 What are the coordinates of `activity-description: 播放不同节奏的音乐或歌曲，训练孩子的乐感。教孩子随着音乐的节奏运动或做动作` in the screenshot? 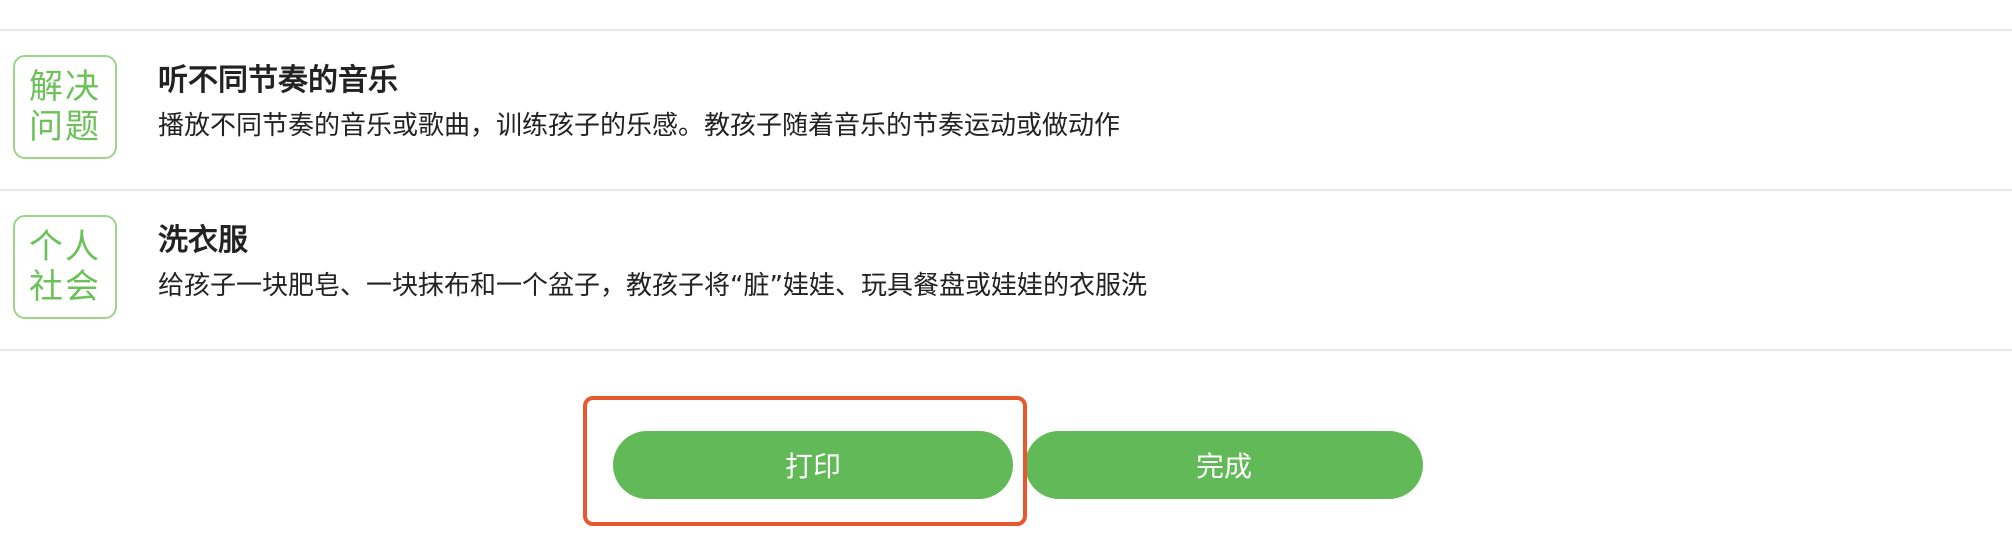 It's located at (639, 126).